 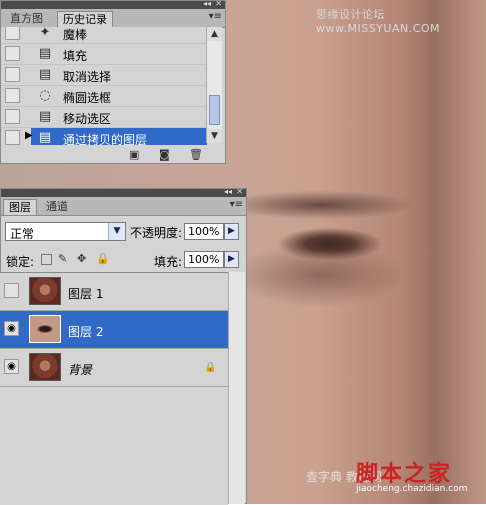 What do you see at coordinates (412, 489) in the screenshot?
I see `watermark-bottom-url: jiaocheng.chazidian.com` at bounding box center [412, 489].